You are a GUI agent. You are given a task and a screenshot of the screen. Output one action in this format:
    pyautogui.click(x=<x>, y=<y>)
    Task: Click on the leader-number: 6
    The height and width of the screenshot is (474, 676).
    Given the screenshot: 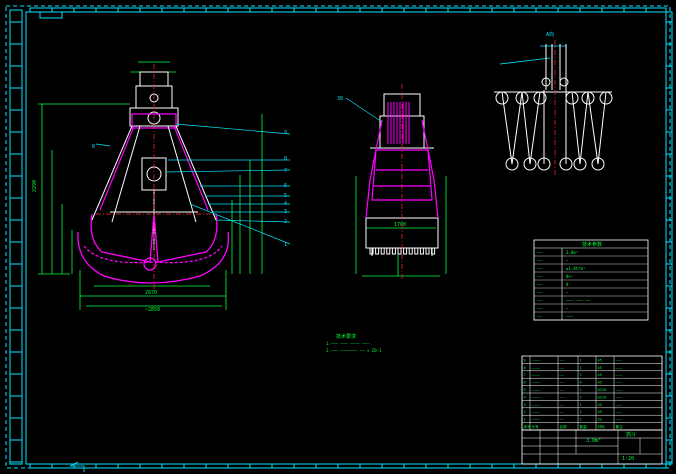 What is the action you would take?
    pyautogui.click(x=285, y=186)
    